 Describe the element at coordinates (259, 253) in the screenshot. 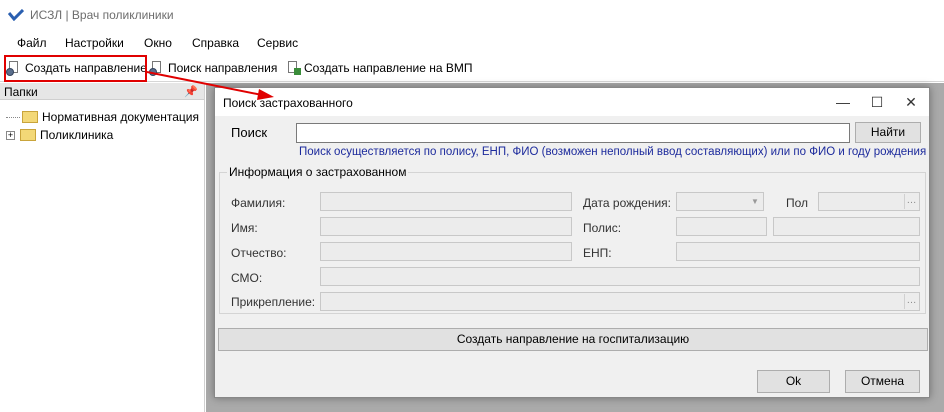

I see `patronymic-label: Отчество:` at that location.